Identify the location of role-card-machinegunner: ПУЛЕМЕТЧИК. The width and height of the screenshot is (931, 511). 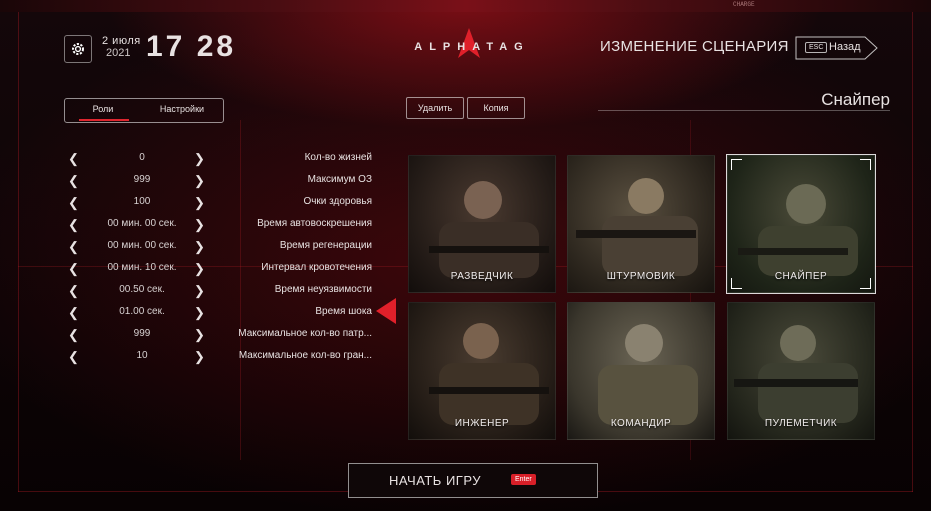
(801, 371).